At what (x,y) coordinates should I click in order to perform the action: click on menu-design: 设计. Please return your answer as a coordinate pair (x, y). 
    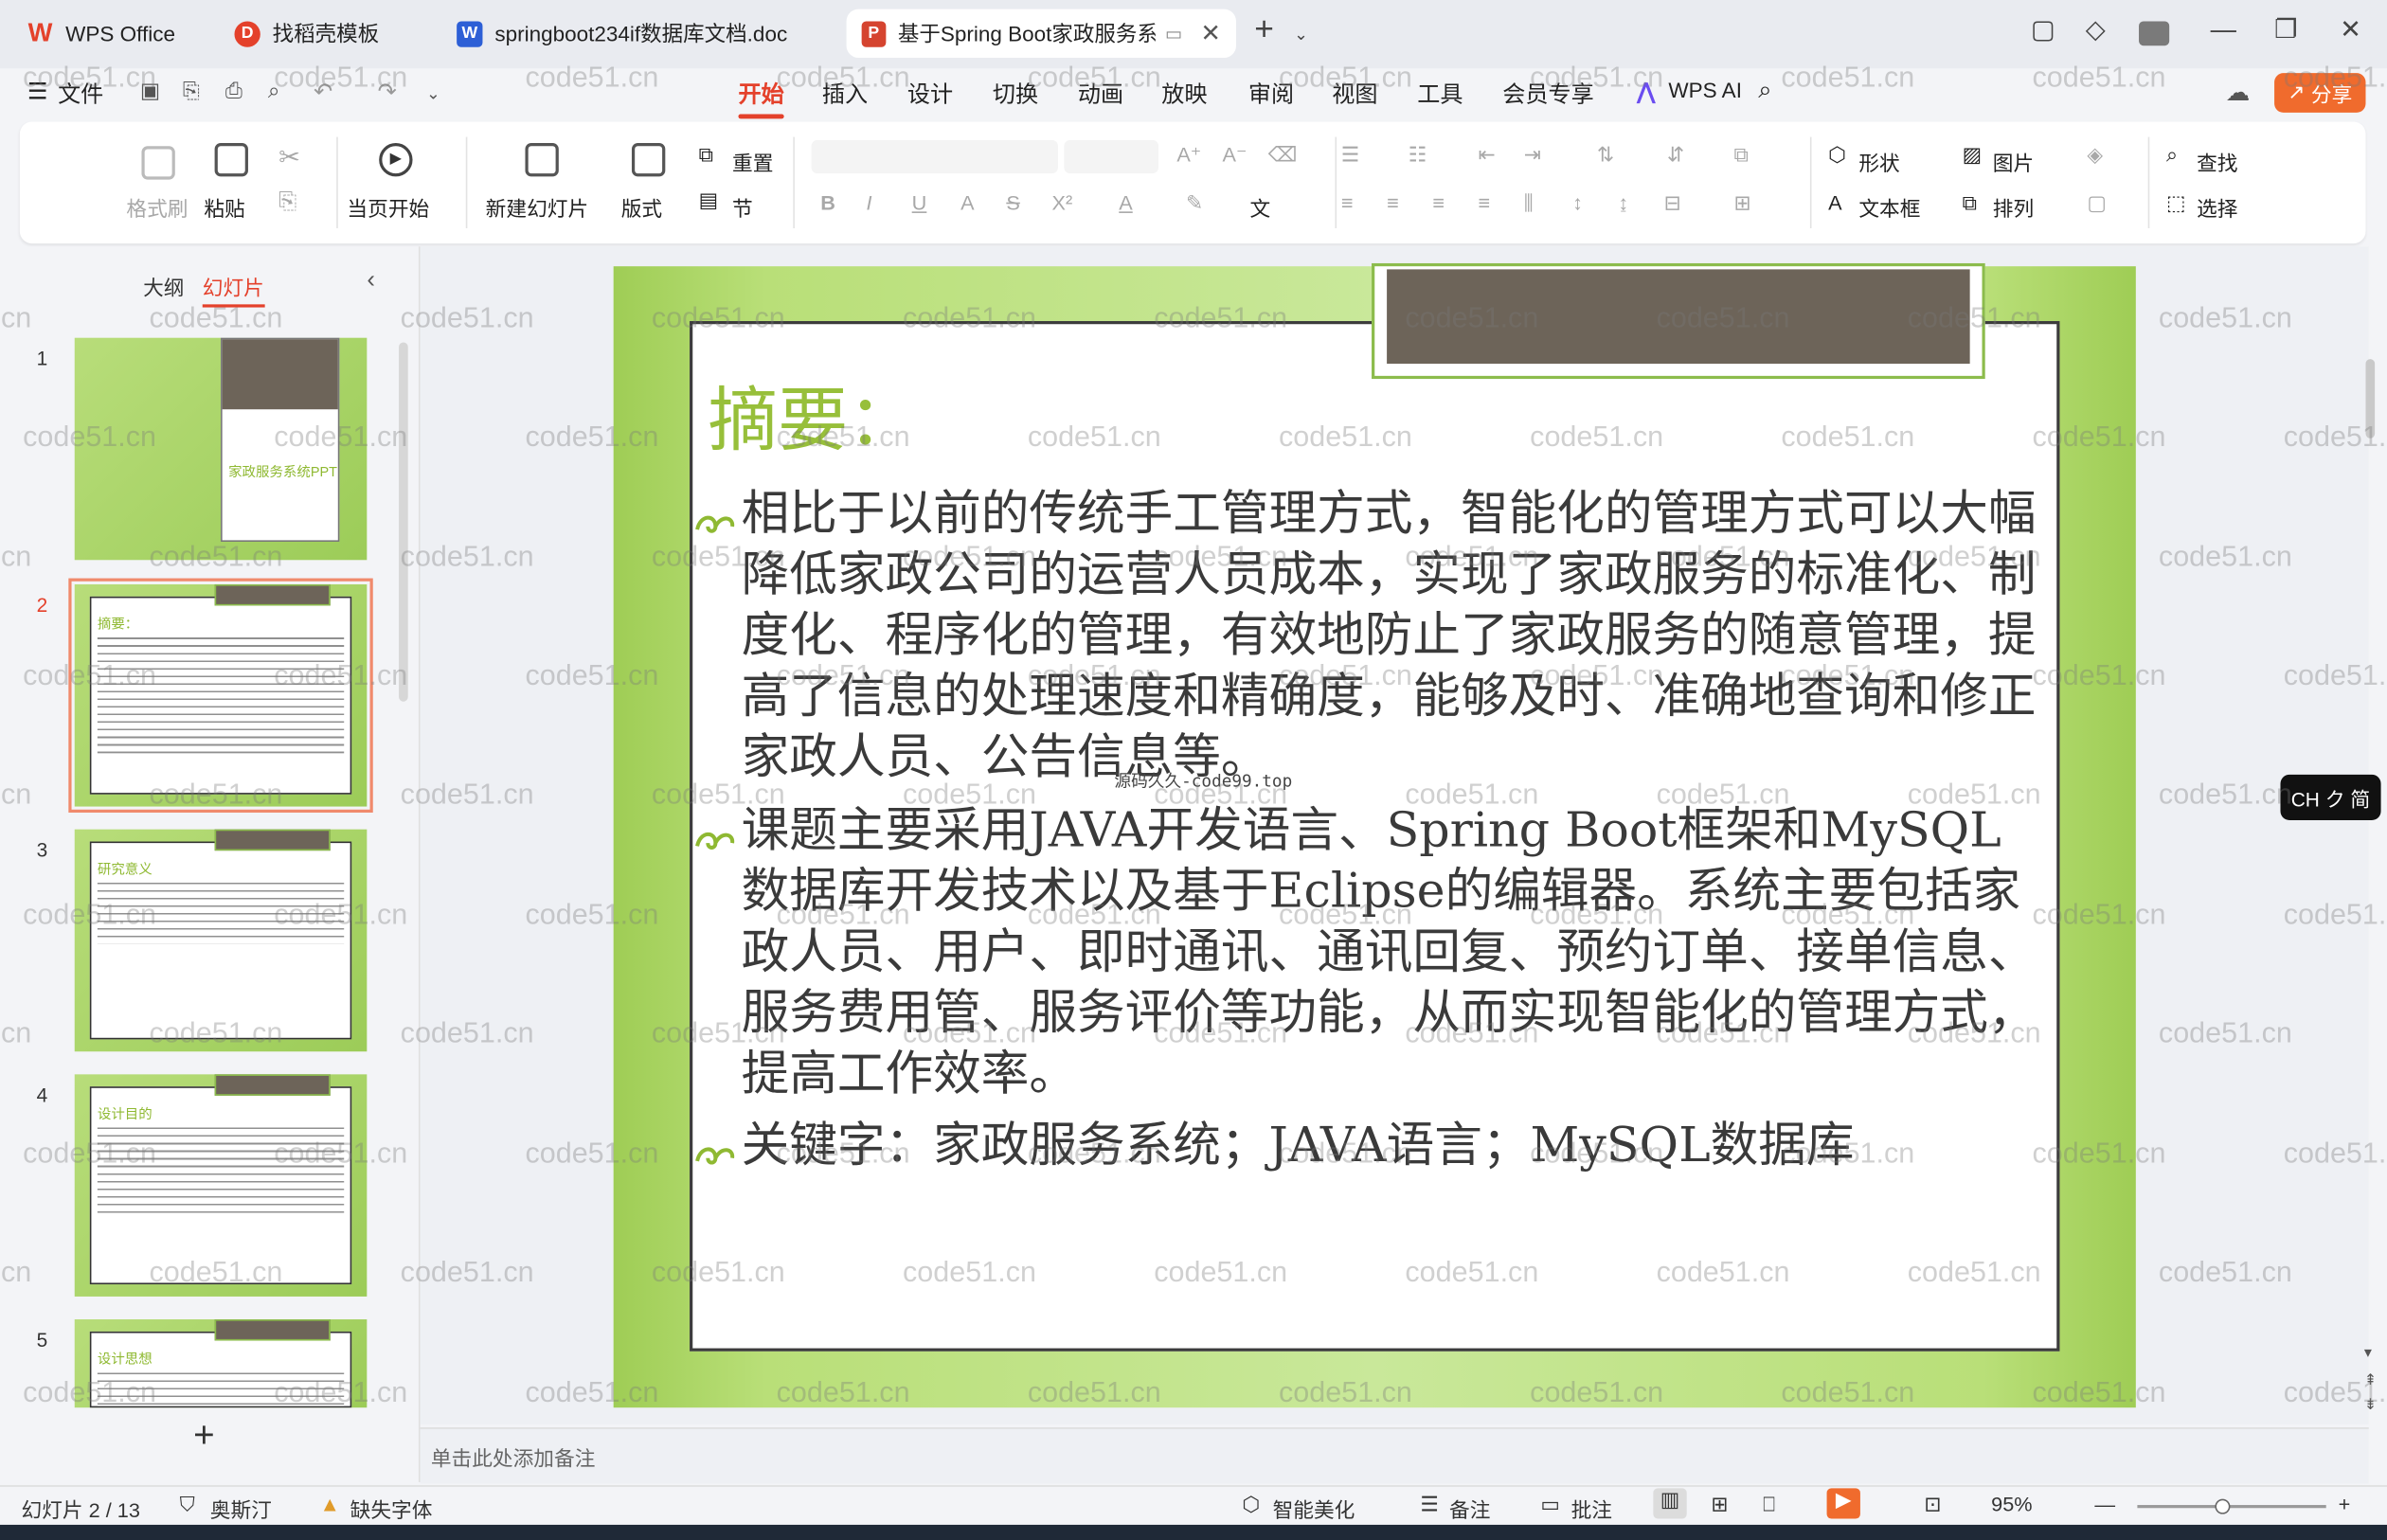
    Looking at the image, I should click on (930, 94).